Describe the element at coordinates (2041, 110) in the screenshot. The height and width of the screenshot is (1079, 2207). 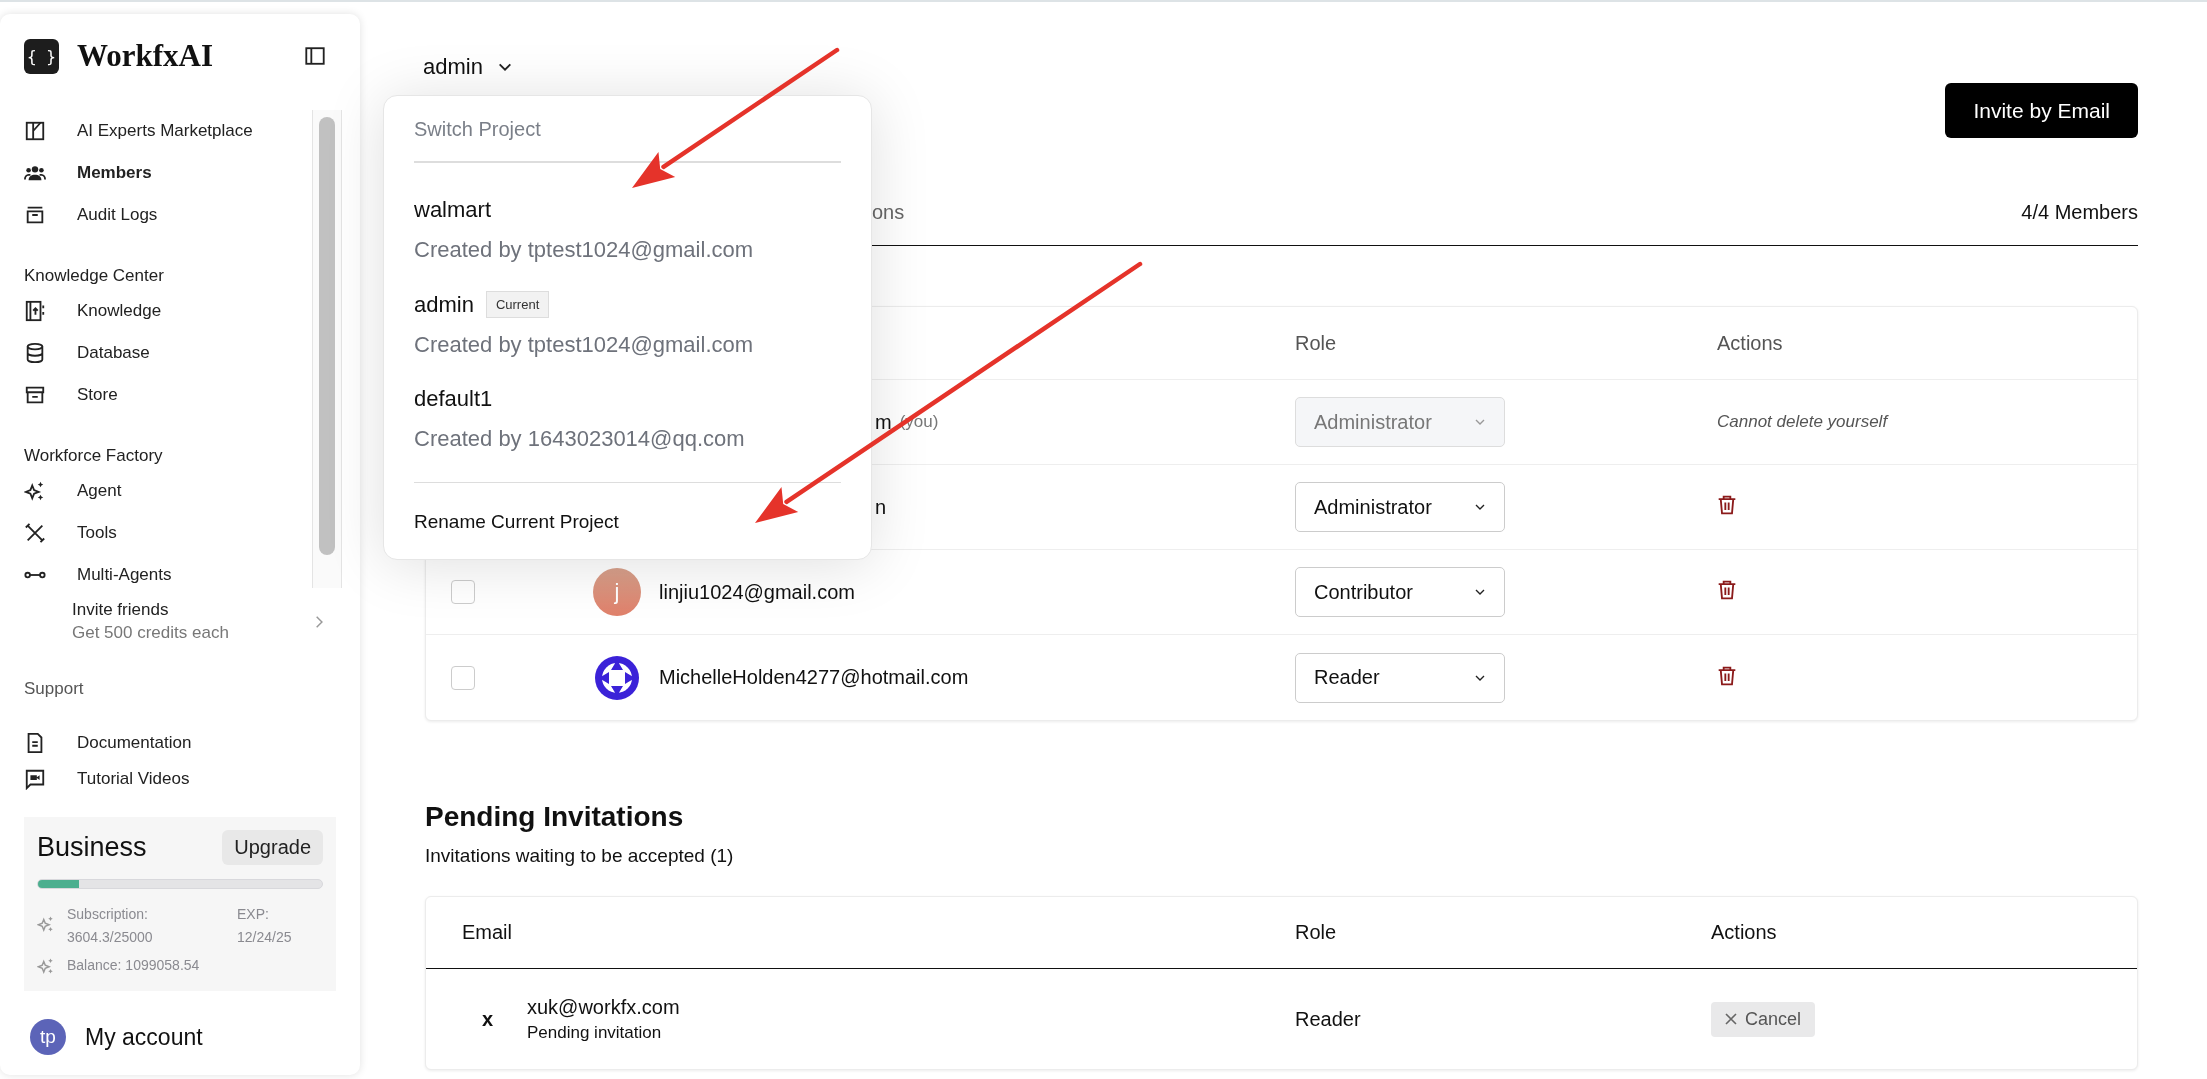
I see `invite-button: Invite by Email` at that location.